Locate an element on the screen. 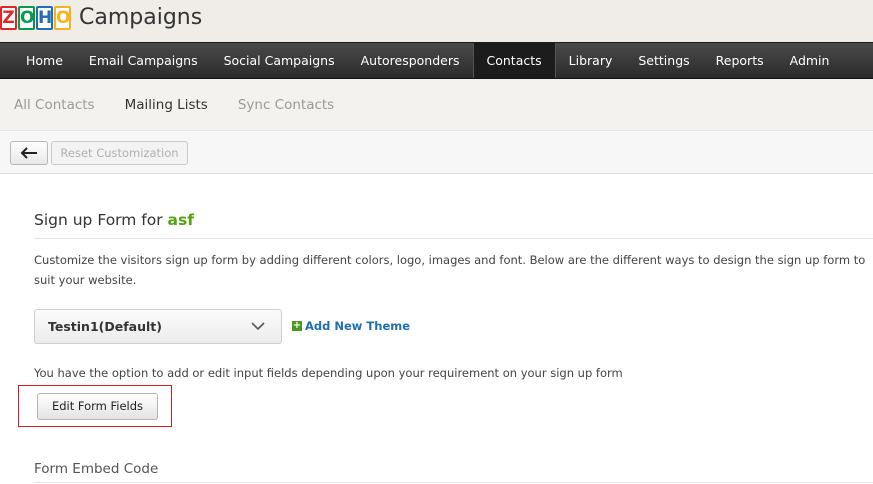  add-new-theme-link: + Add New Theme is located at coordinates (351, 326).